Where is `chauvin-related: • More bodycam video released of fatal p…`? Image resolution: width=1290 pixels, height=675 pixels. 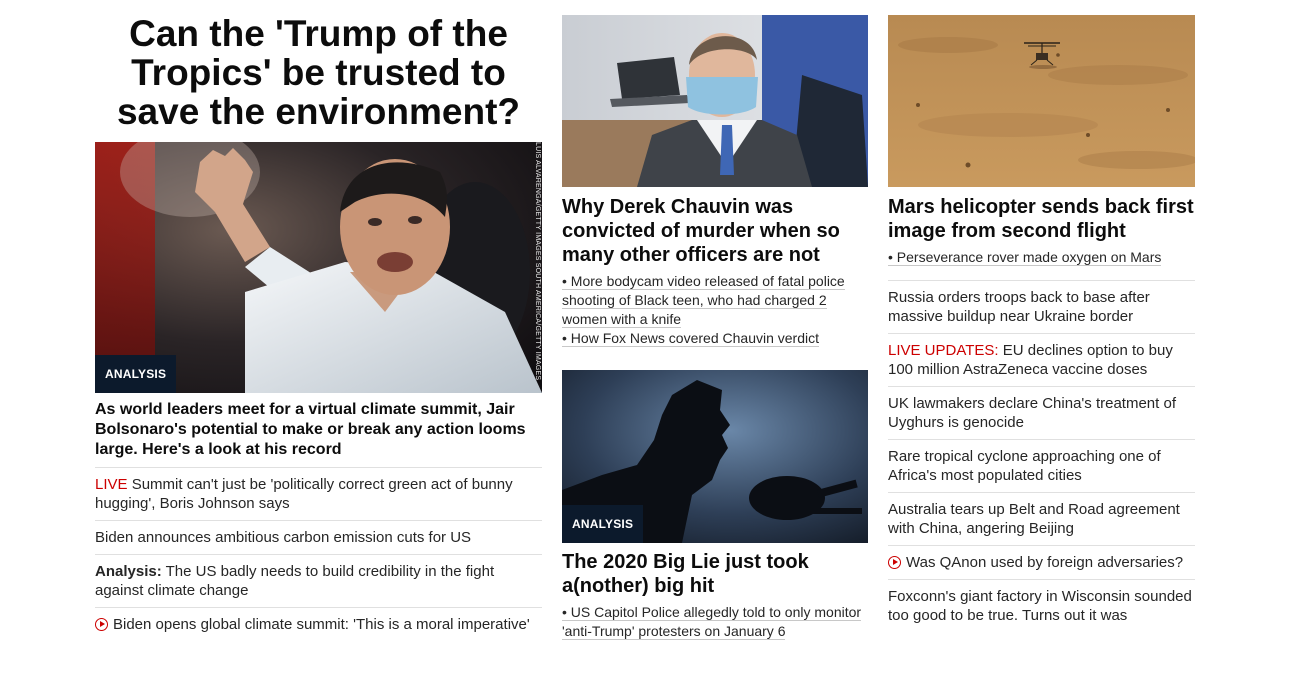 chauvin-related: • More bodycam video released of fatal p… is located at coordinates (715, 310).